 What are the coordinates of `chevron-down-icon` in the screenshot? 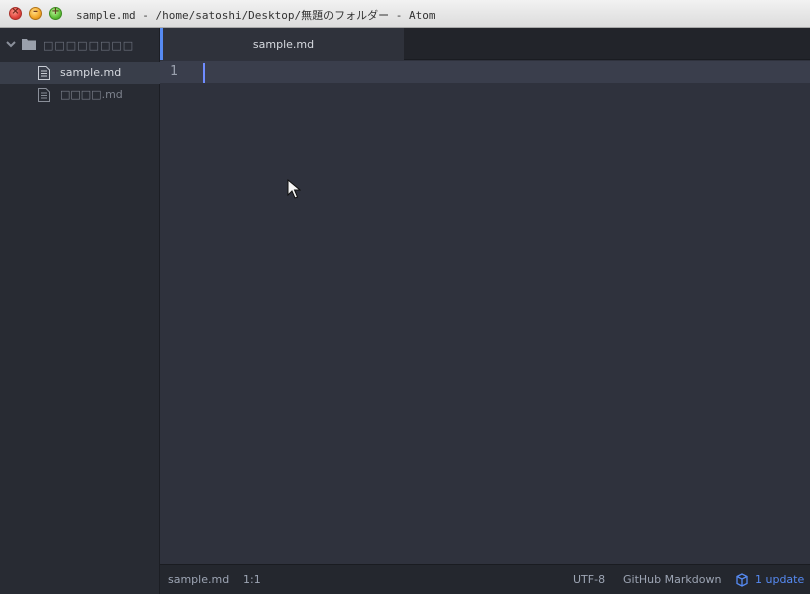 It's located at (11, 44).